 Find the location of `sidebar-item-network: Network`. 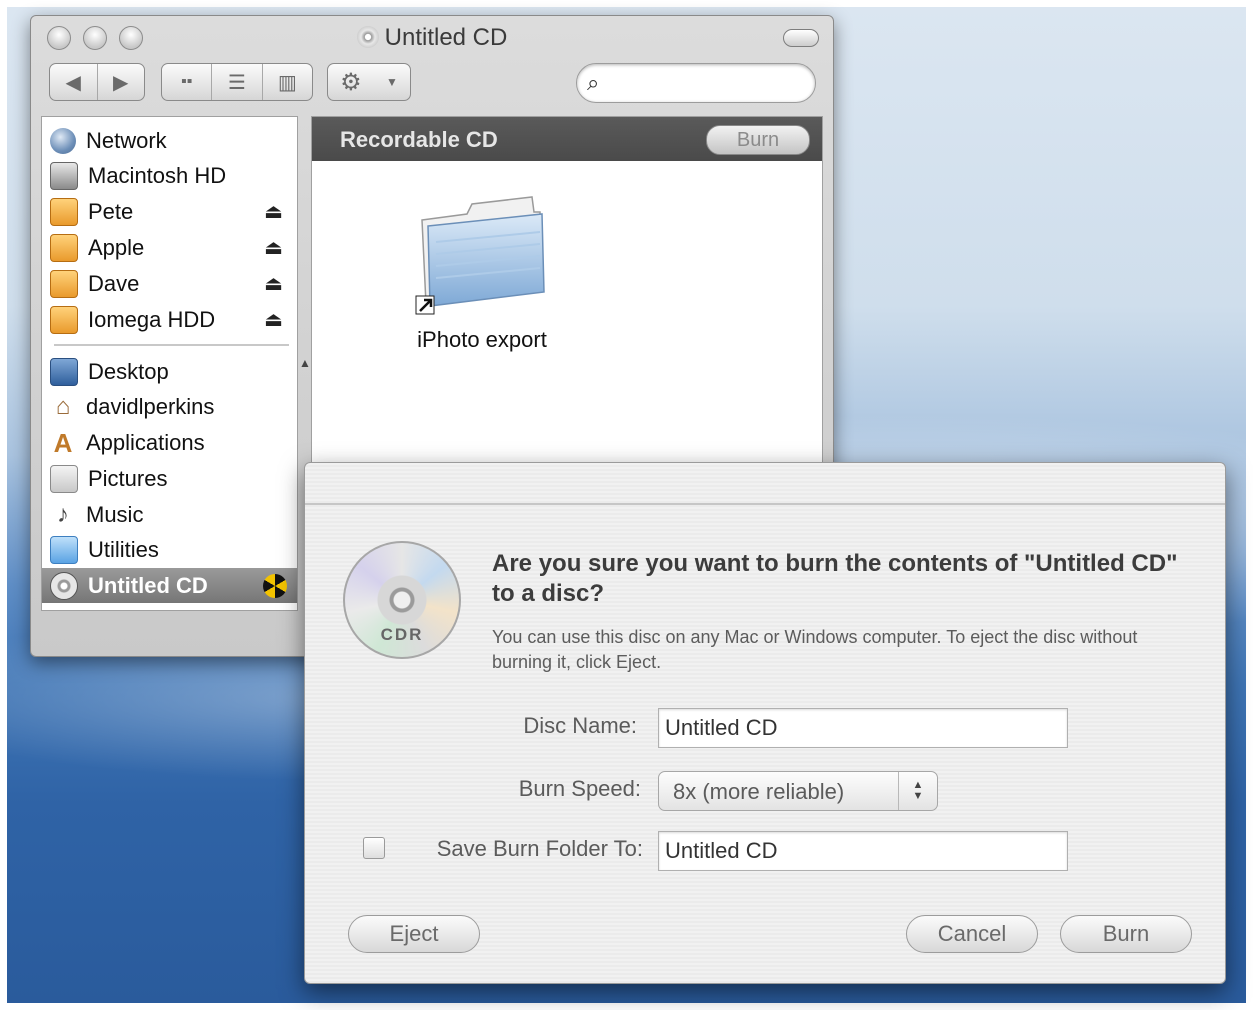

sidebar-item-network: Network is located at coordinates (169, 140).